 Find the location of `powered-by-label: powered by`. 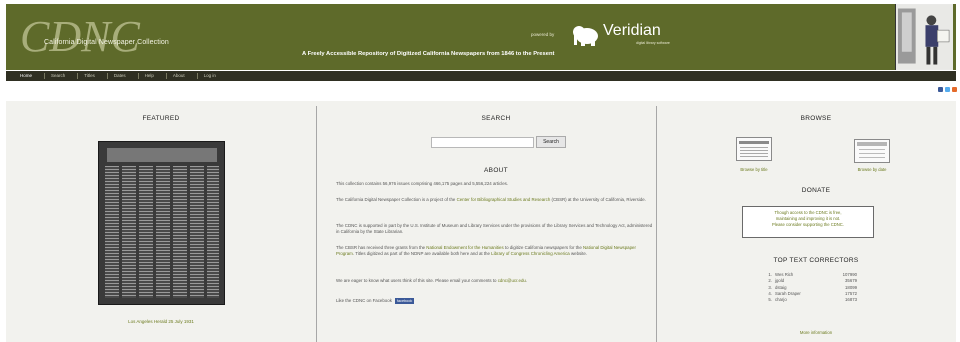

powered-by-label: powered by is located at coordinates (543, 34).